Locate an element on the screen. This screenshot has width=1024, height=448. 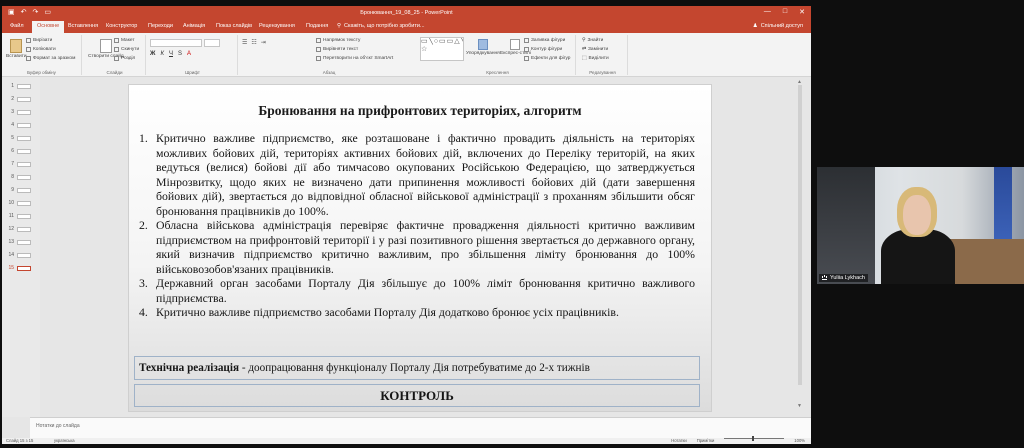
slide-thumbnail-number: 1 is located at coordinates (12, 86).